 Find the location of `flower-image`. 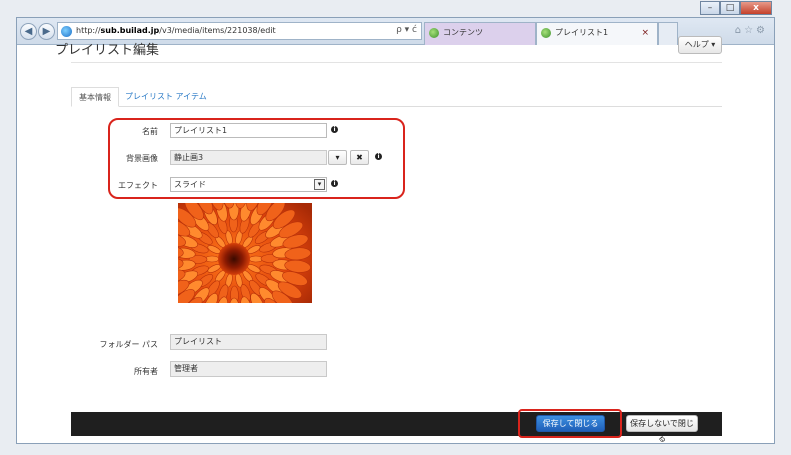

flower-image is located at coordinates (245, 253).